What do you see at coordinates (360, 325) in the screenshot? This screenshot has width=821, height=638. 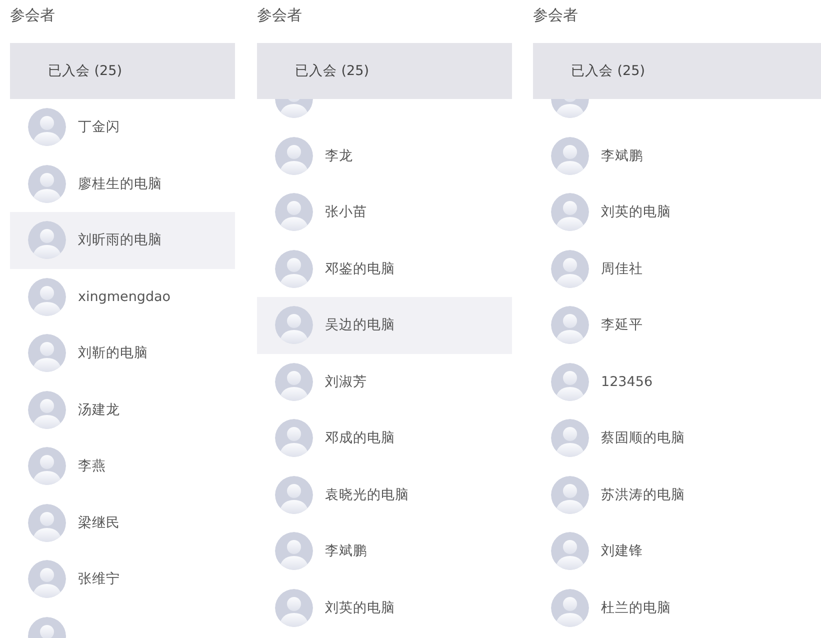 I see `participant-name: 吴边的电脑` at bounding box center [360, 325].